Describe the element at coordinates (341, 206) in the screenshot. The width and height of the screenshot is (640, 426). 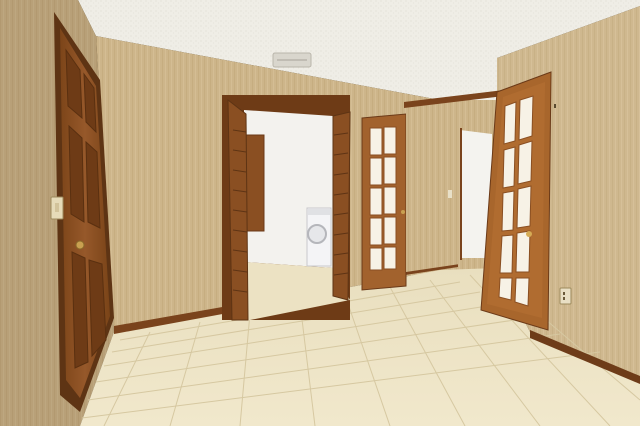
I see `louvered-door-right` at that location.